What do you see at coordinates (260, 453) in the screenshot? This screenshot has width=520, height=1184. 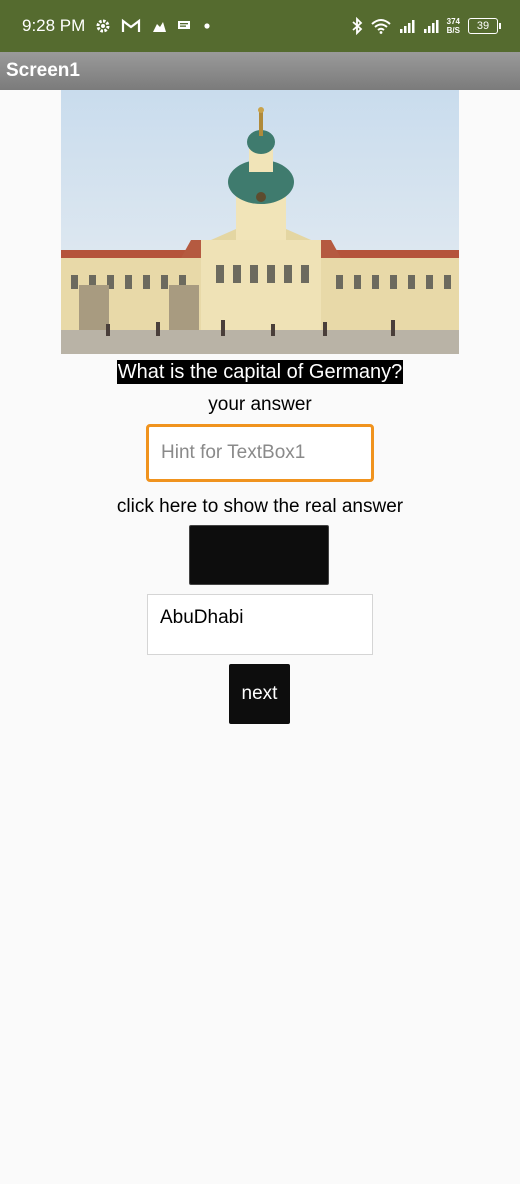 I see `answer-input` at bounding box center [260, 453].